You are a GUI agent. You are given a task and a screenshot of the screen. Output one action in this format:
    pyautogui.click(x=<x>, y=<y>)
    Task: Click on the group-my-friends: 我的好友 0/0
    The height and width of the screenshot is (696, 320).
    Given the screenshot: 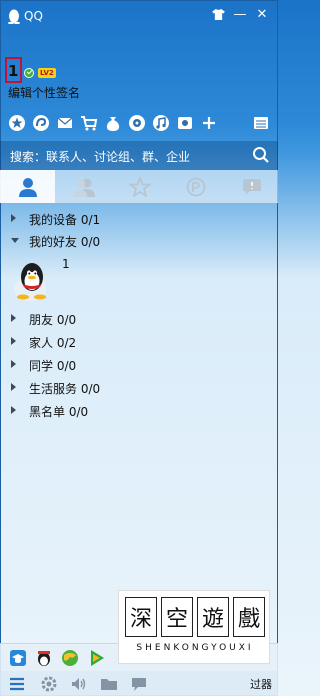 What is the action you would take?
    pyautogui.click(x=139, y=241)
    